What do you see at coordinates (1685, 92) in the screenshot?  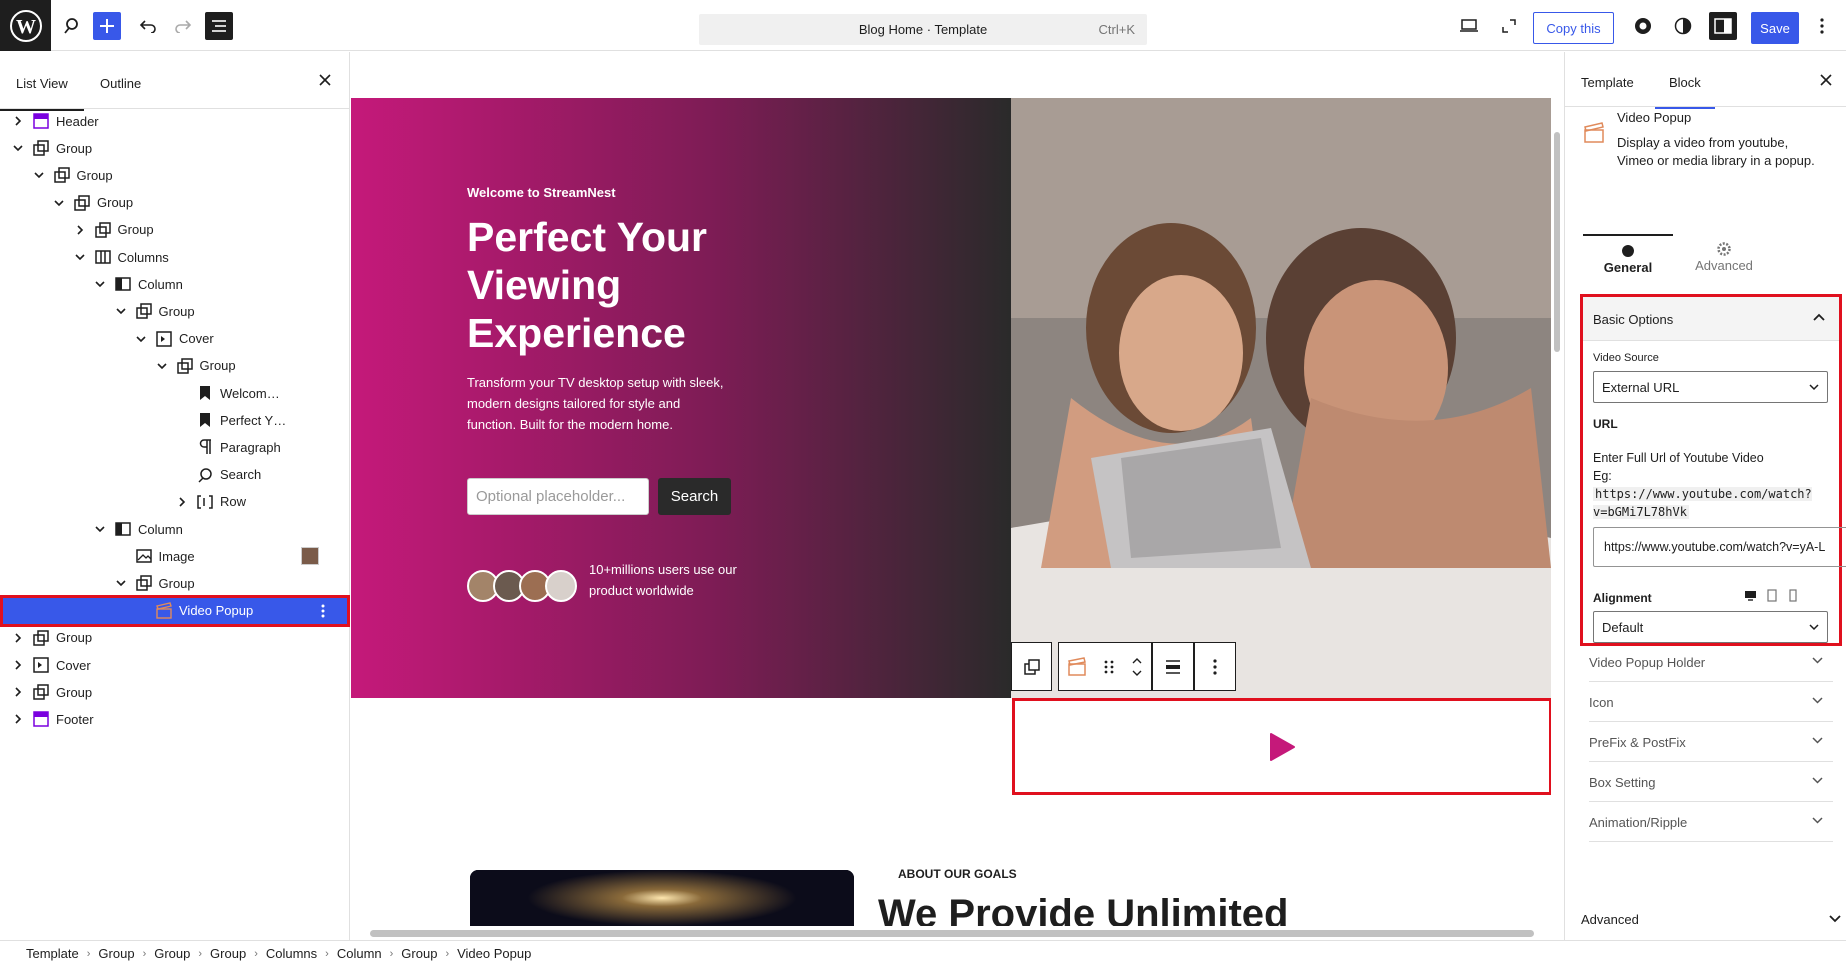 I see `tab-block: Block` at bounding box center [1685, 92].